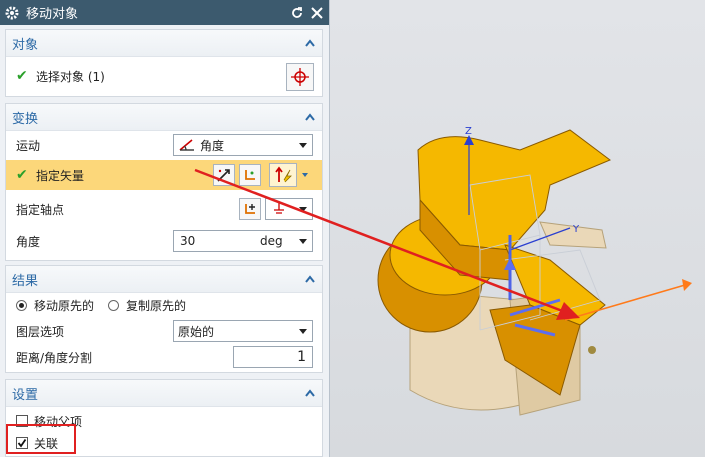 This screenshot has width=705, height=457. I want to click on dialog-title: 移动对象, so click(52, 14).